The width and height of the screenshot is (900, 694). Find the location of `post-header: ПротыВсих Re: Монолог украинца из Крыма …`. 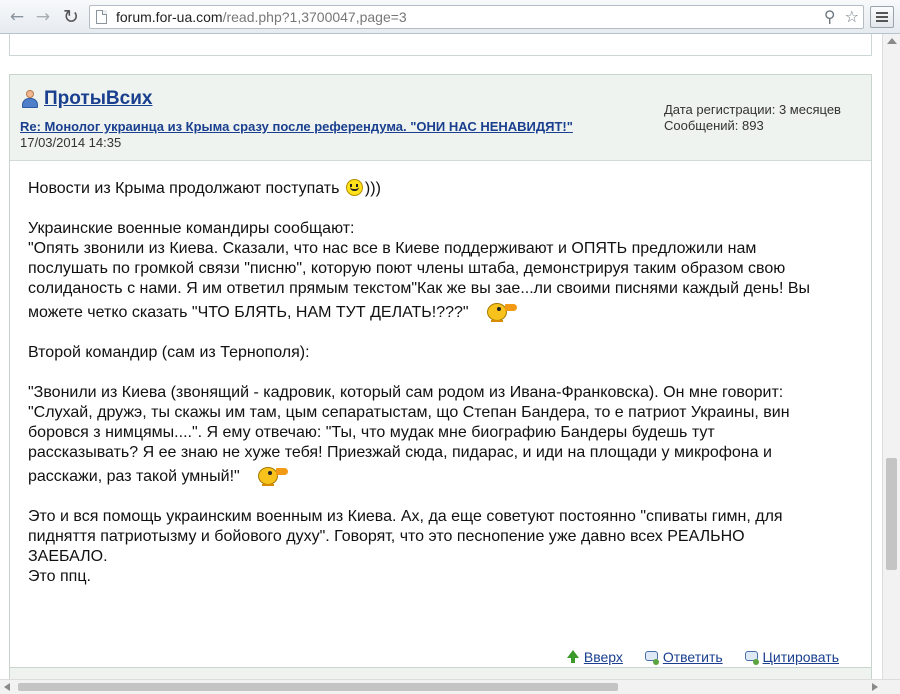

post-header: ПротыВсих Re: Монолог украинца из Крыма … is located at coordinates (440, 118).